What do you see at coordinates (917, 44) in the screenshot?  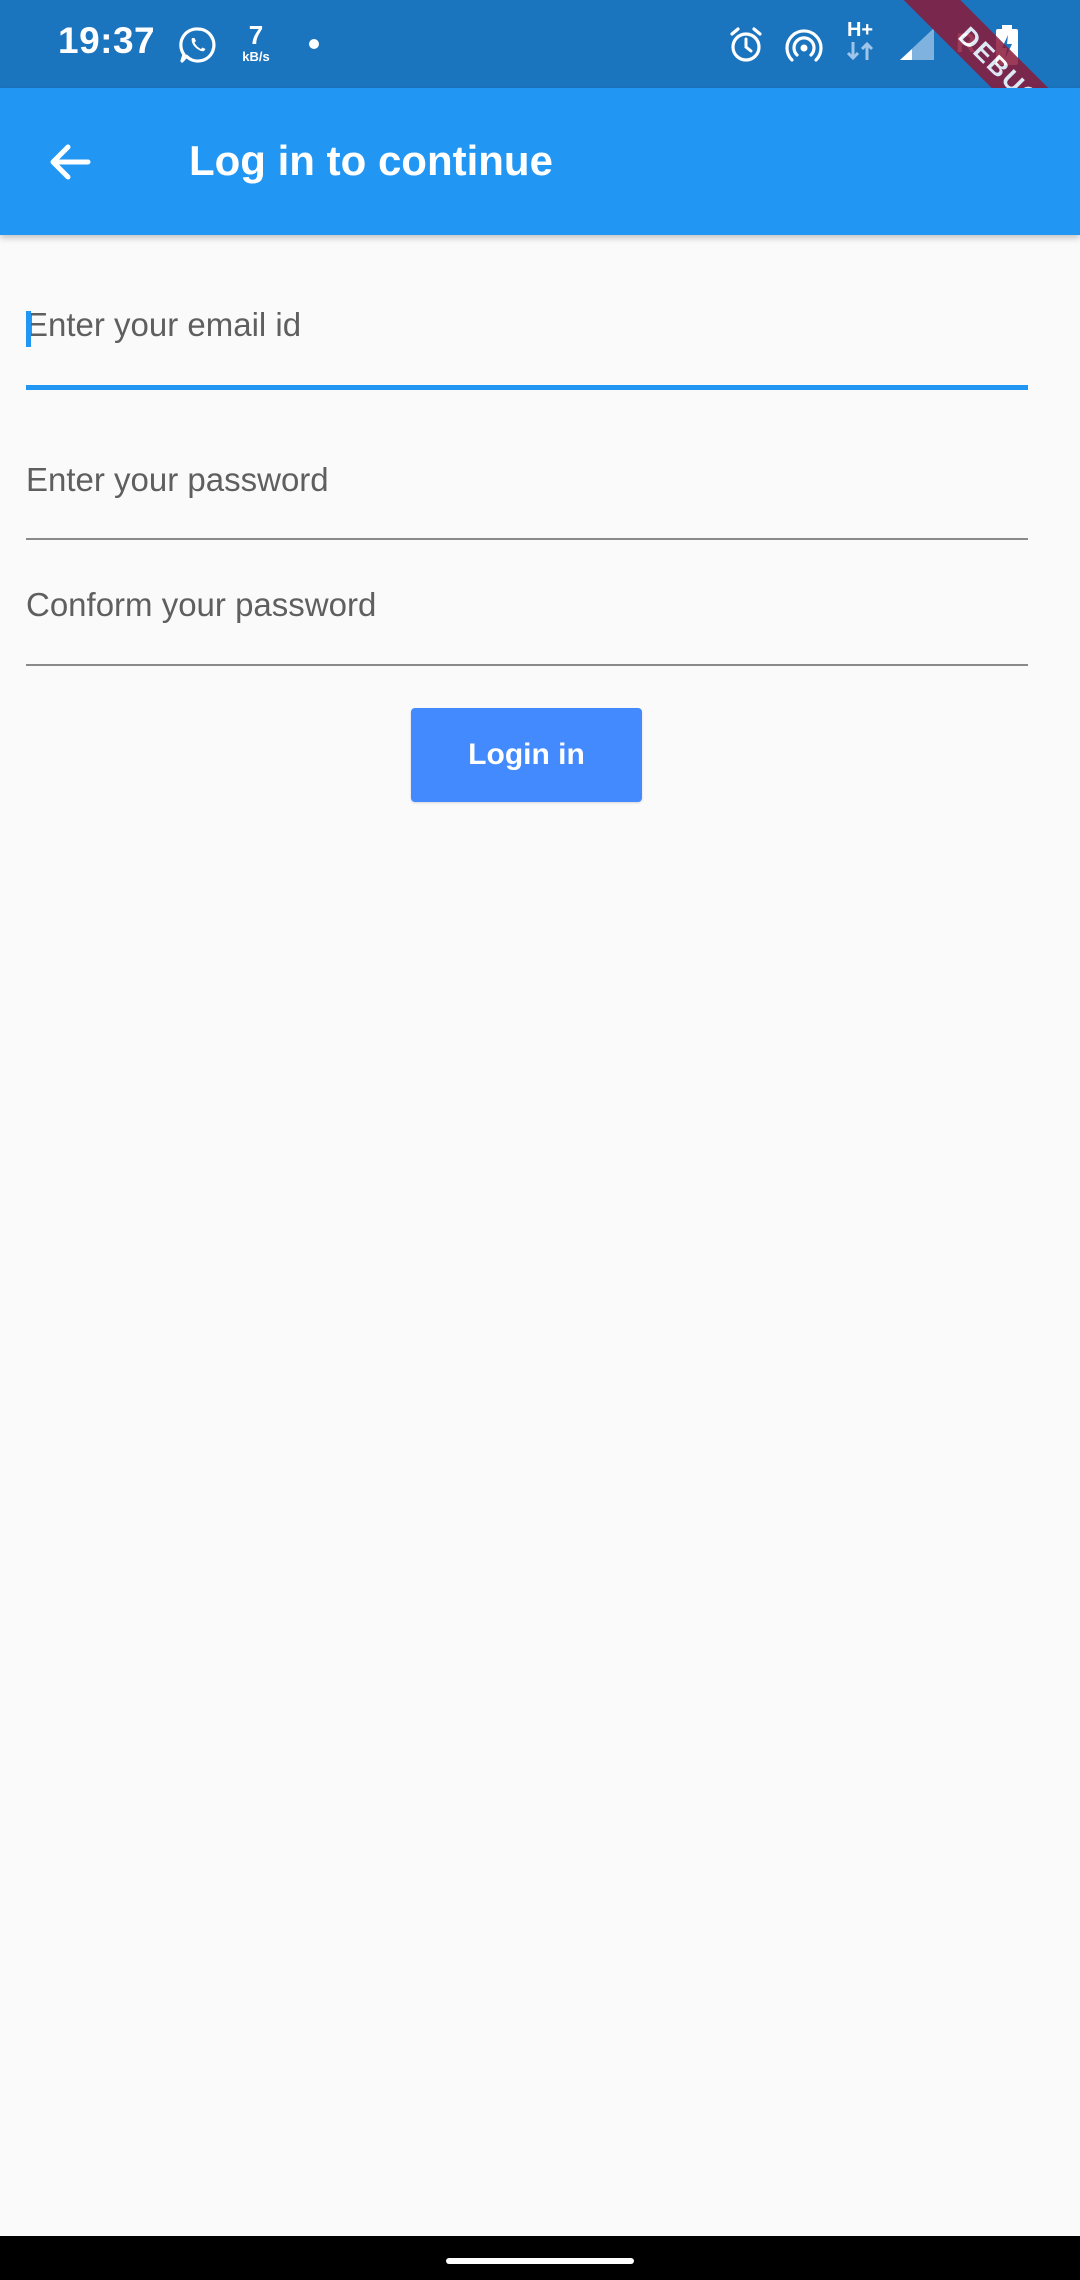 I see `signal-icon` at bounding box center [917, 44].